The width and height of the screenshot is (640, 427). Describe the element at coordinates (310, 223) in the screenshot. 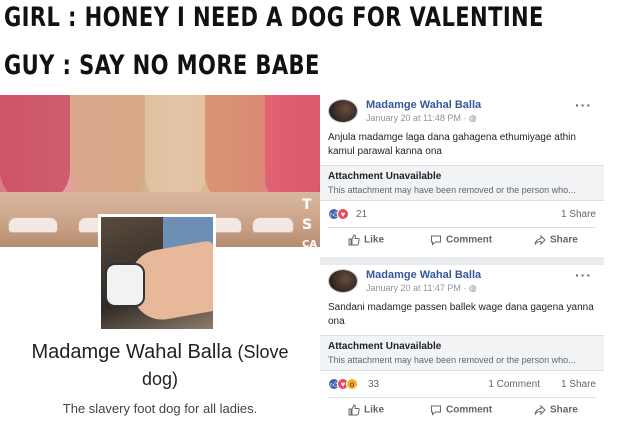

I see `cover-overlay-text: T S CA` at that location.